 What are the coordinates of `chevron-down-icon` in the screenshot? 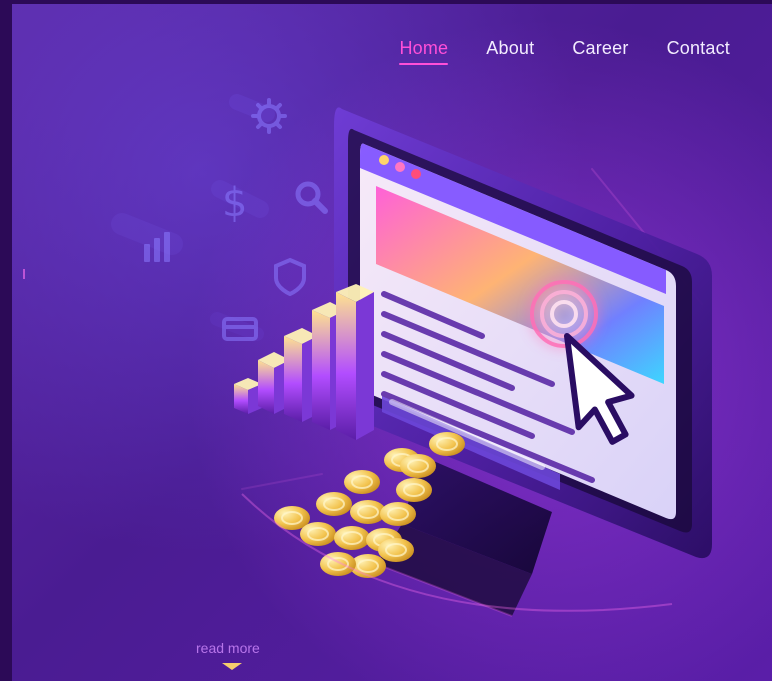 It's located at (232, 666).